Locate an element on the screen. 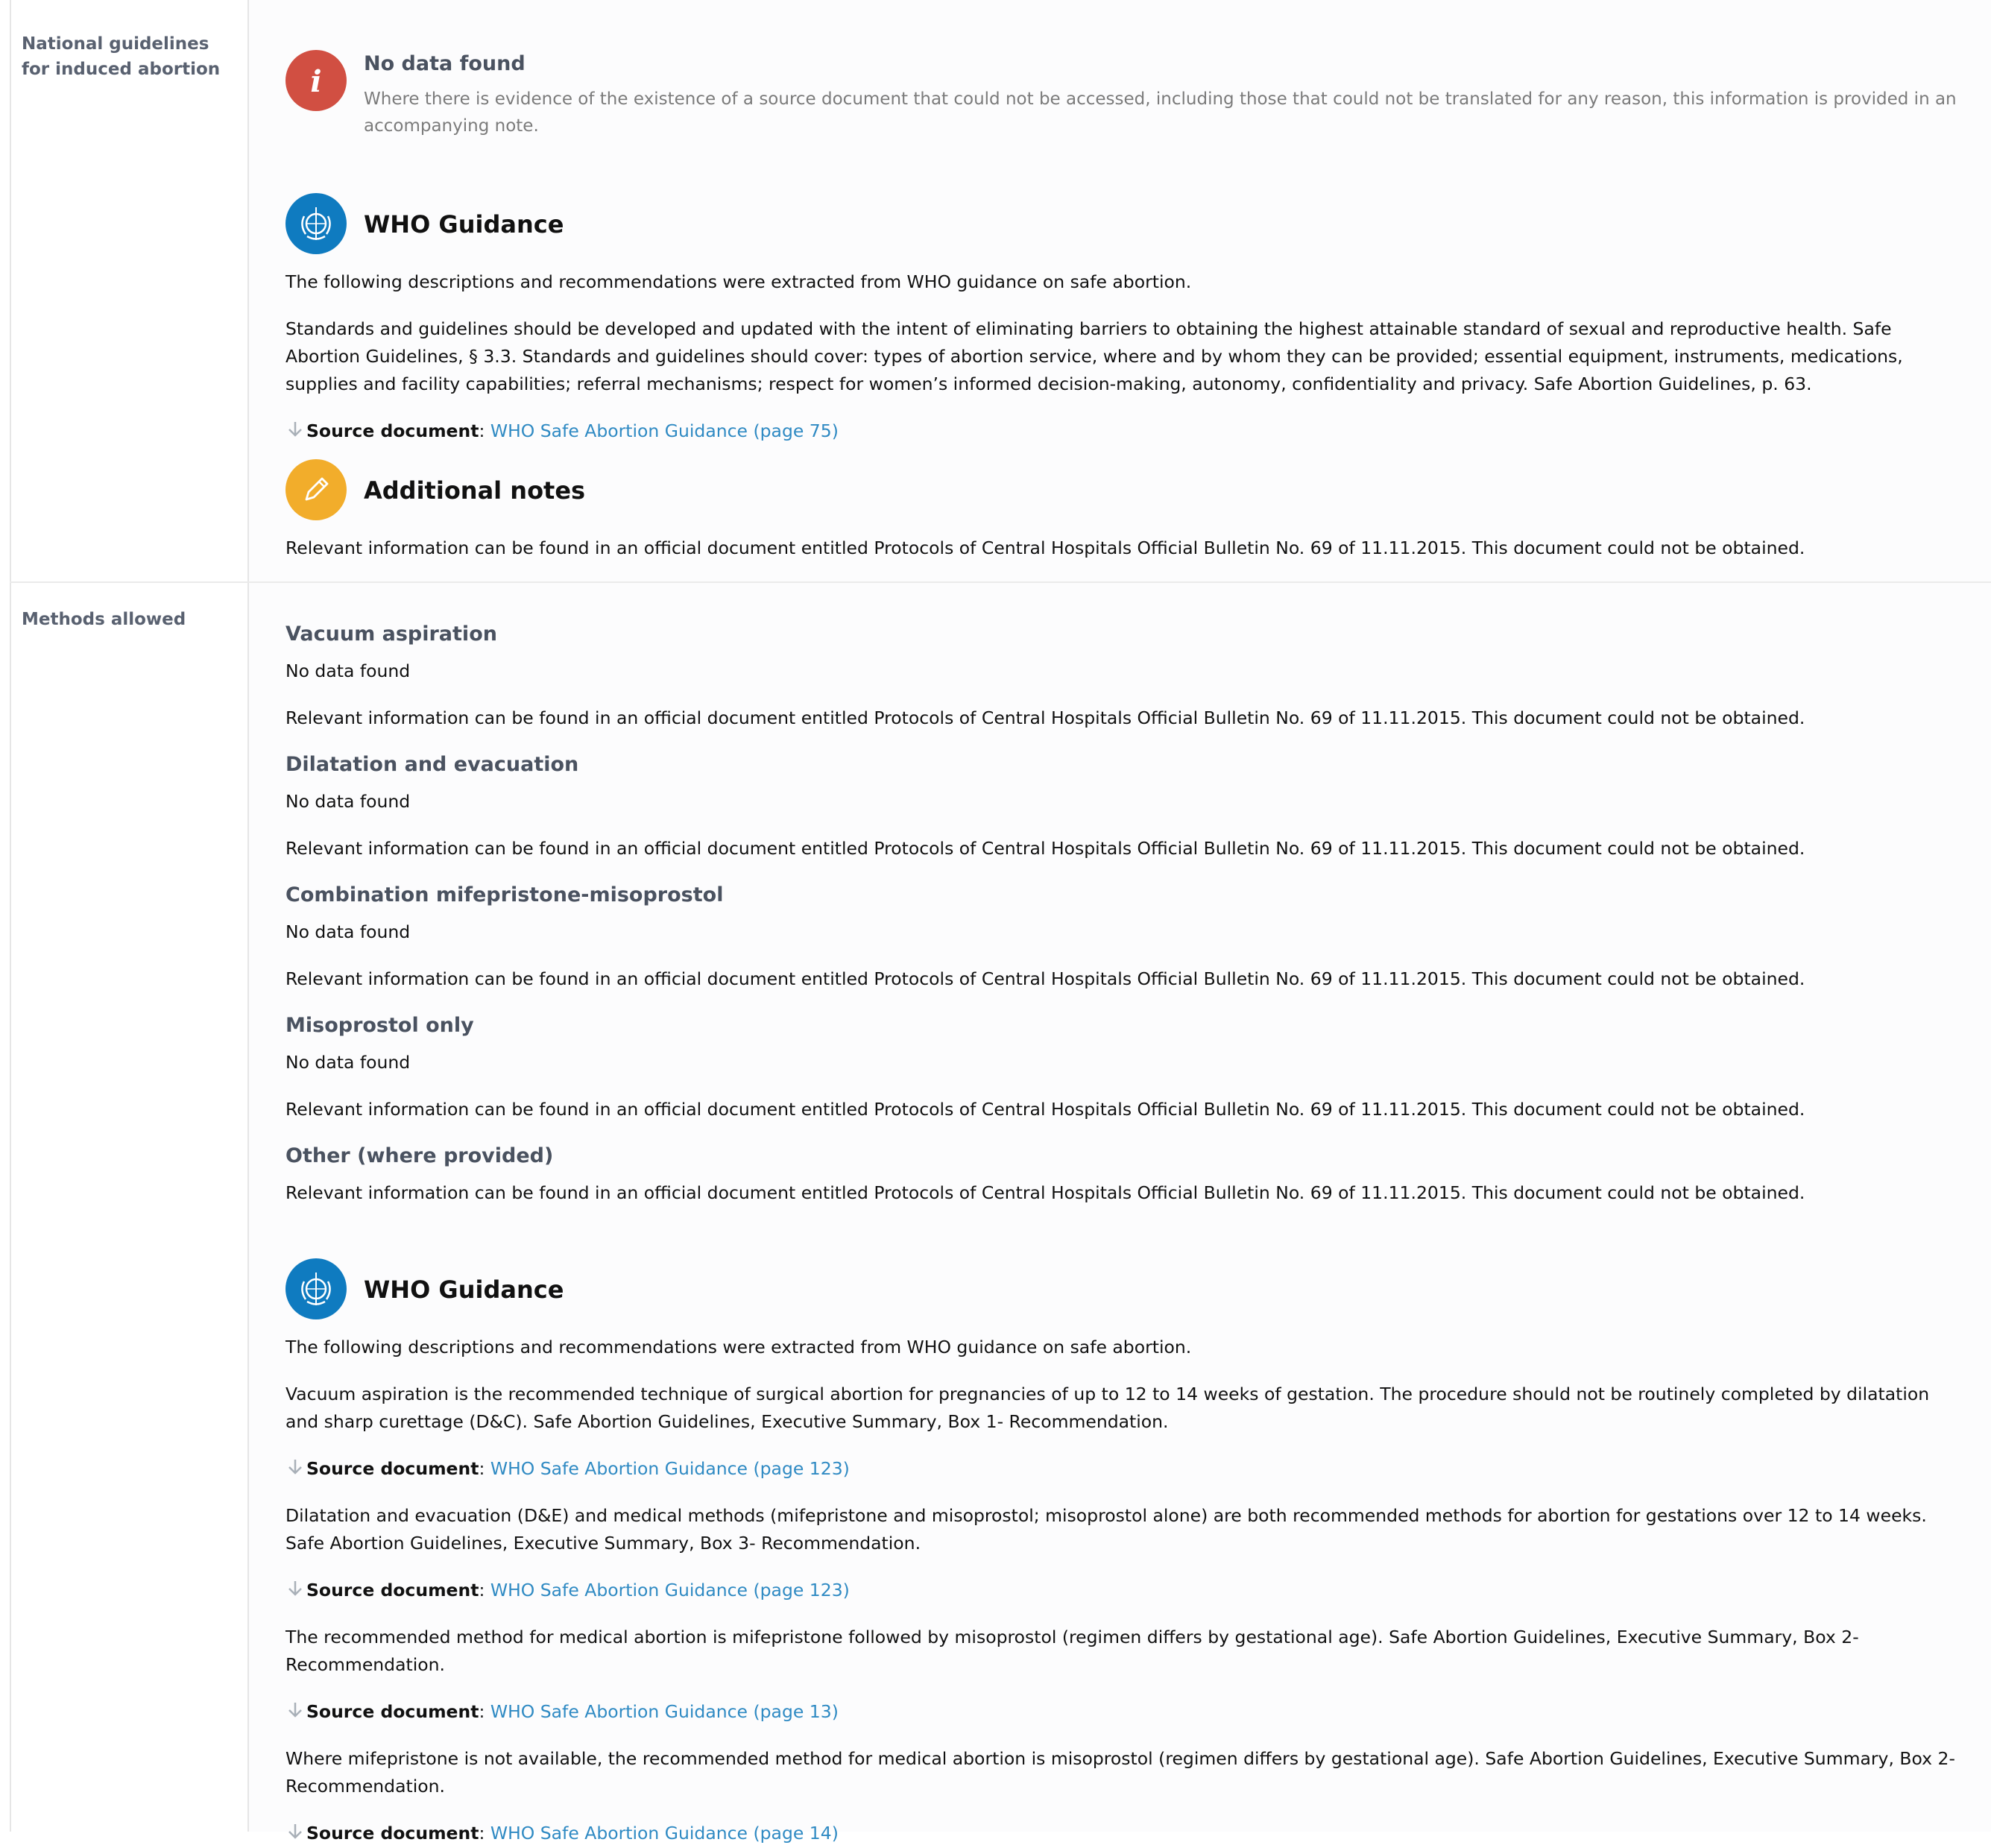 The image size is (1991, 1848). info-icon: i is located at coordinates (316, 80).